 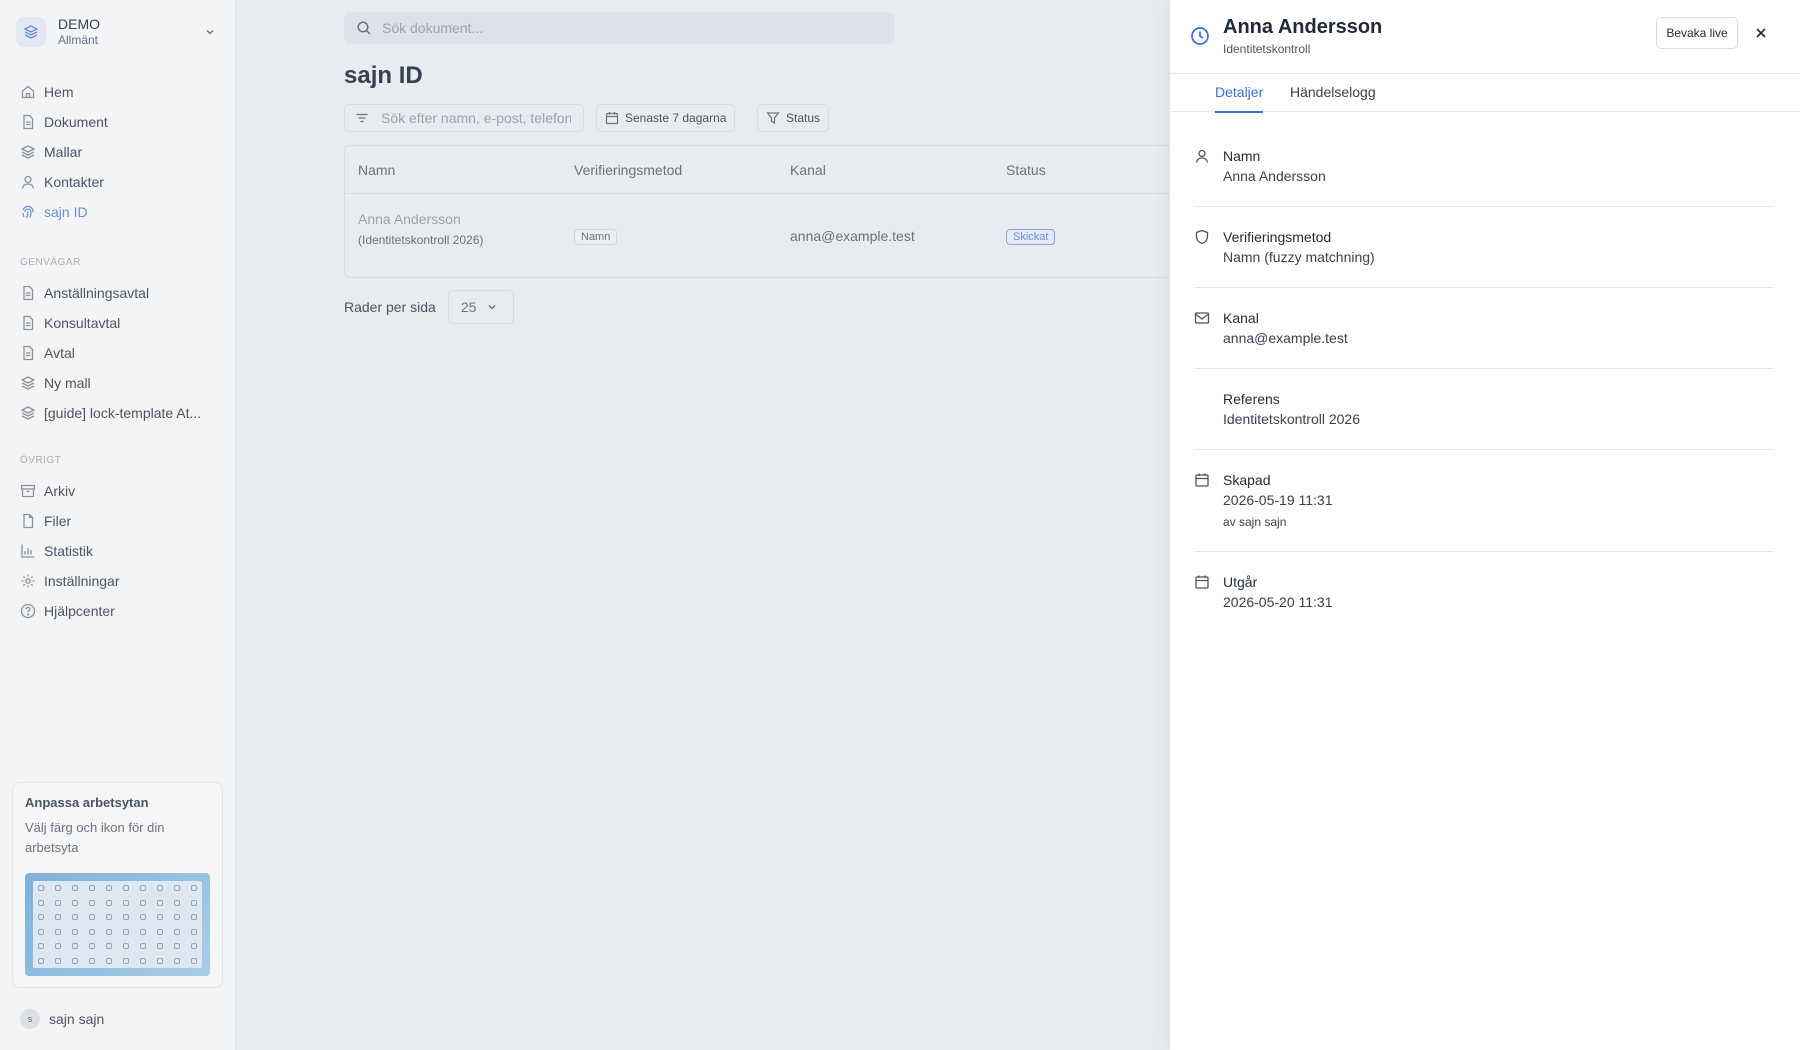 I want to click on document-icon, so click(x=28, y=122).